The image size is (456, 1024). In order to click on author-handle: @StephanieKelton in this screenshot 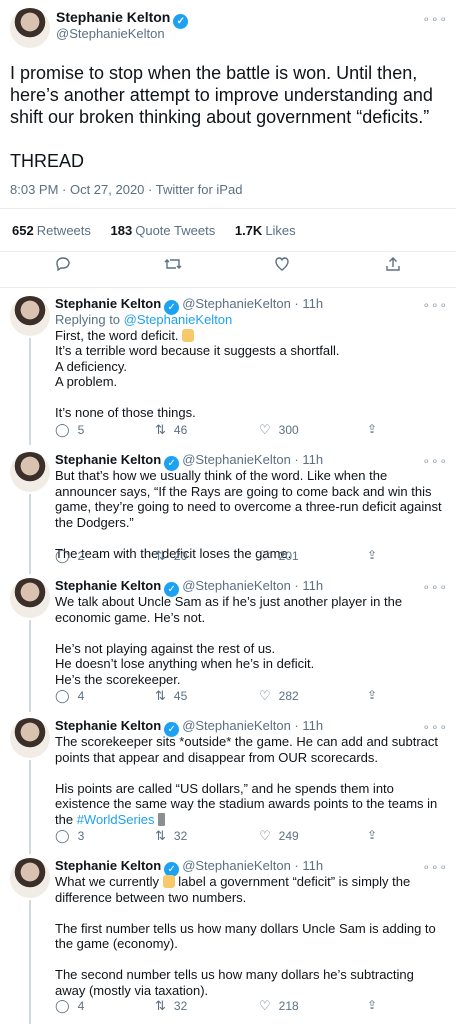, I will do `click(110, 33)`.